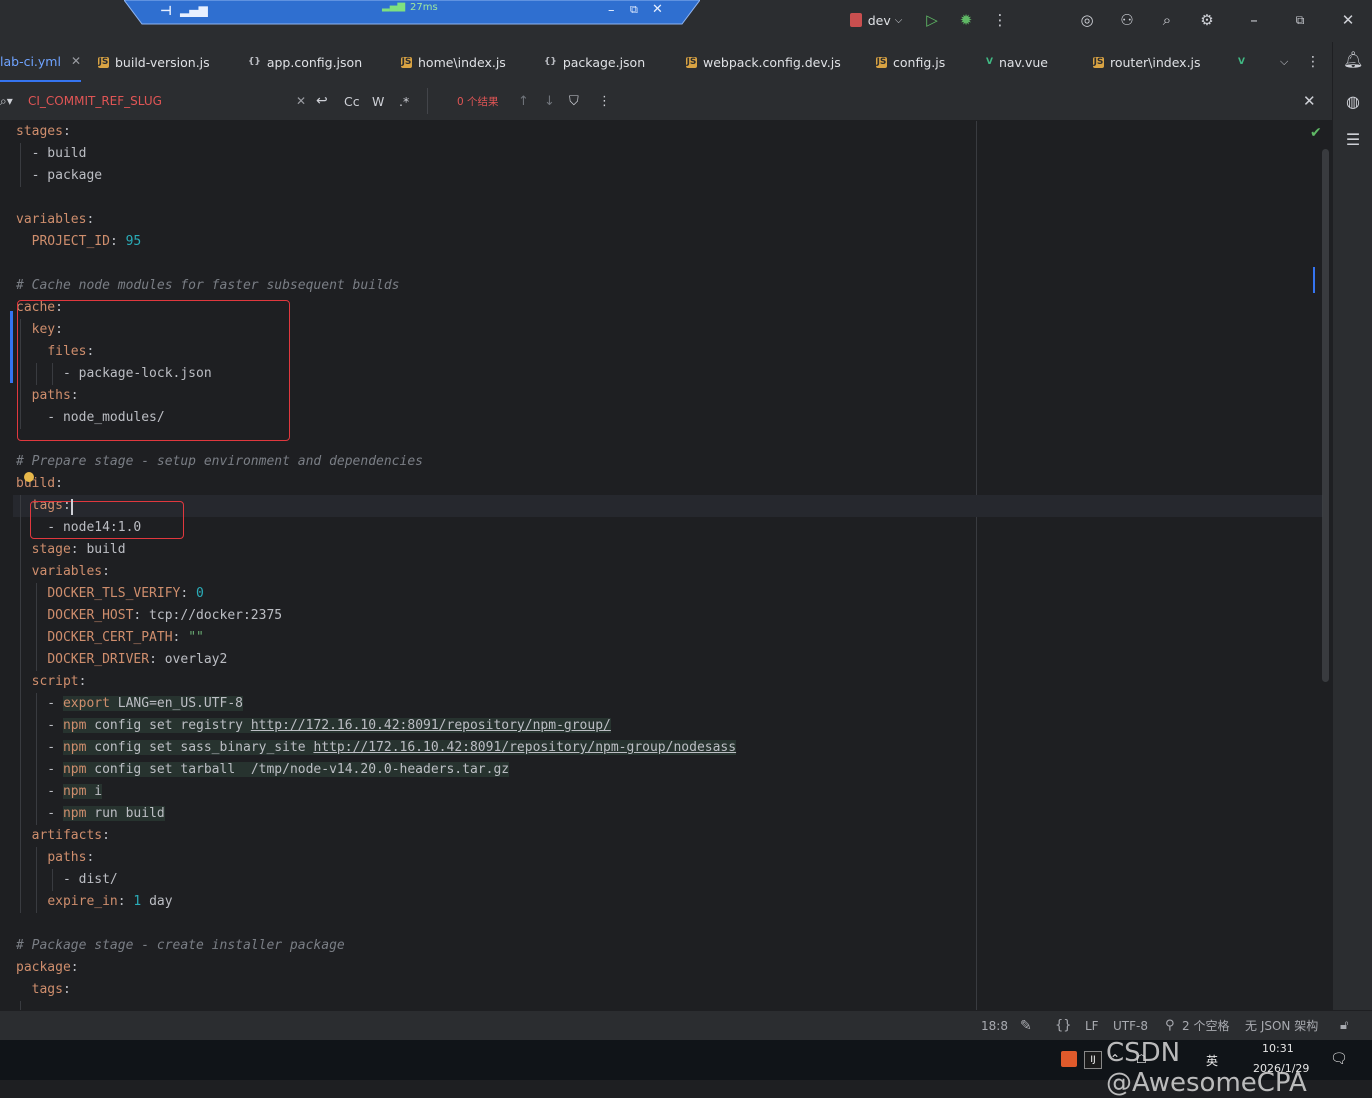 This screenshot has height=1098, width=1372. Describe the element at coordinates (1093, 1060) in the screenshot. I see `intellij-tray-icon: IJ` at that location.